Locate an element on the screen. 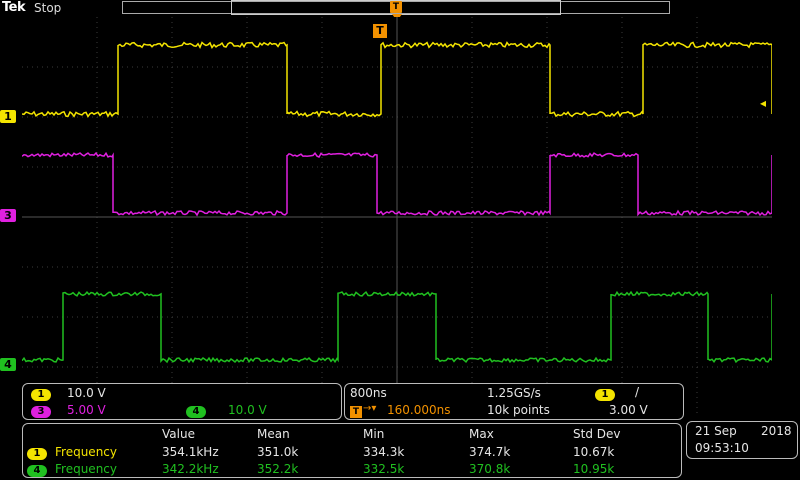 This screenshot has width=800, height=480. measurement-row-1-max: 374.7k is located at coordinates (490, 452).